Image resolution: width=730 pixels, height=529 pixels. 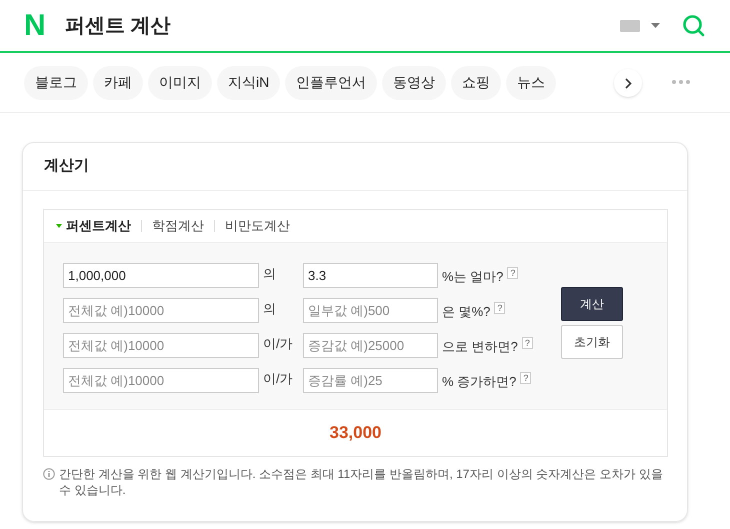 I want to click on category-tab: 인플루언서, so click(x=331, y=83).